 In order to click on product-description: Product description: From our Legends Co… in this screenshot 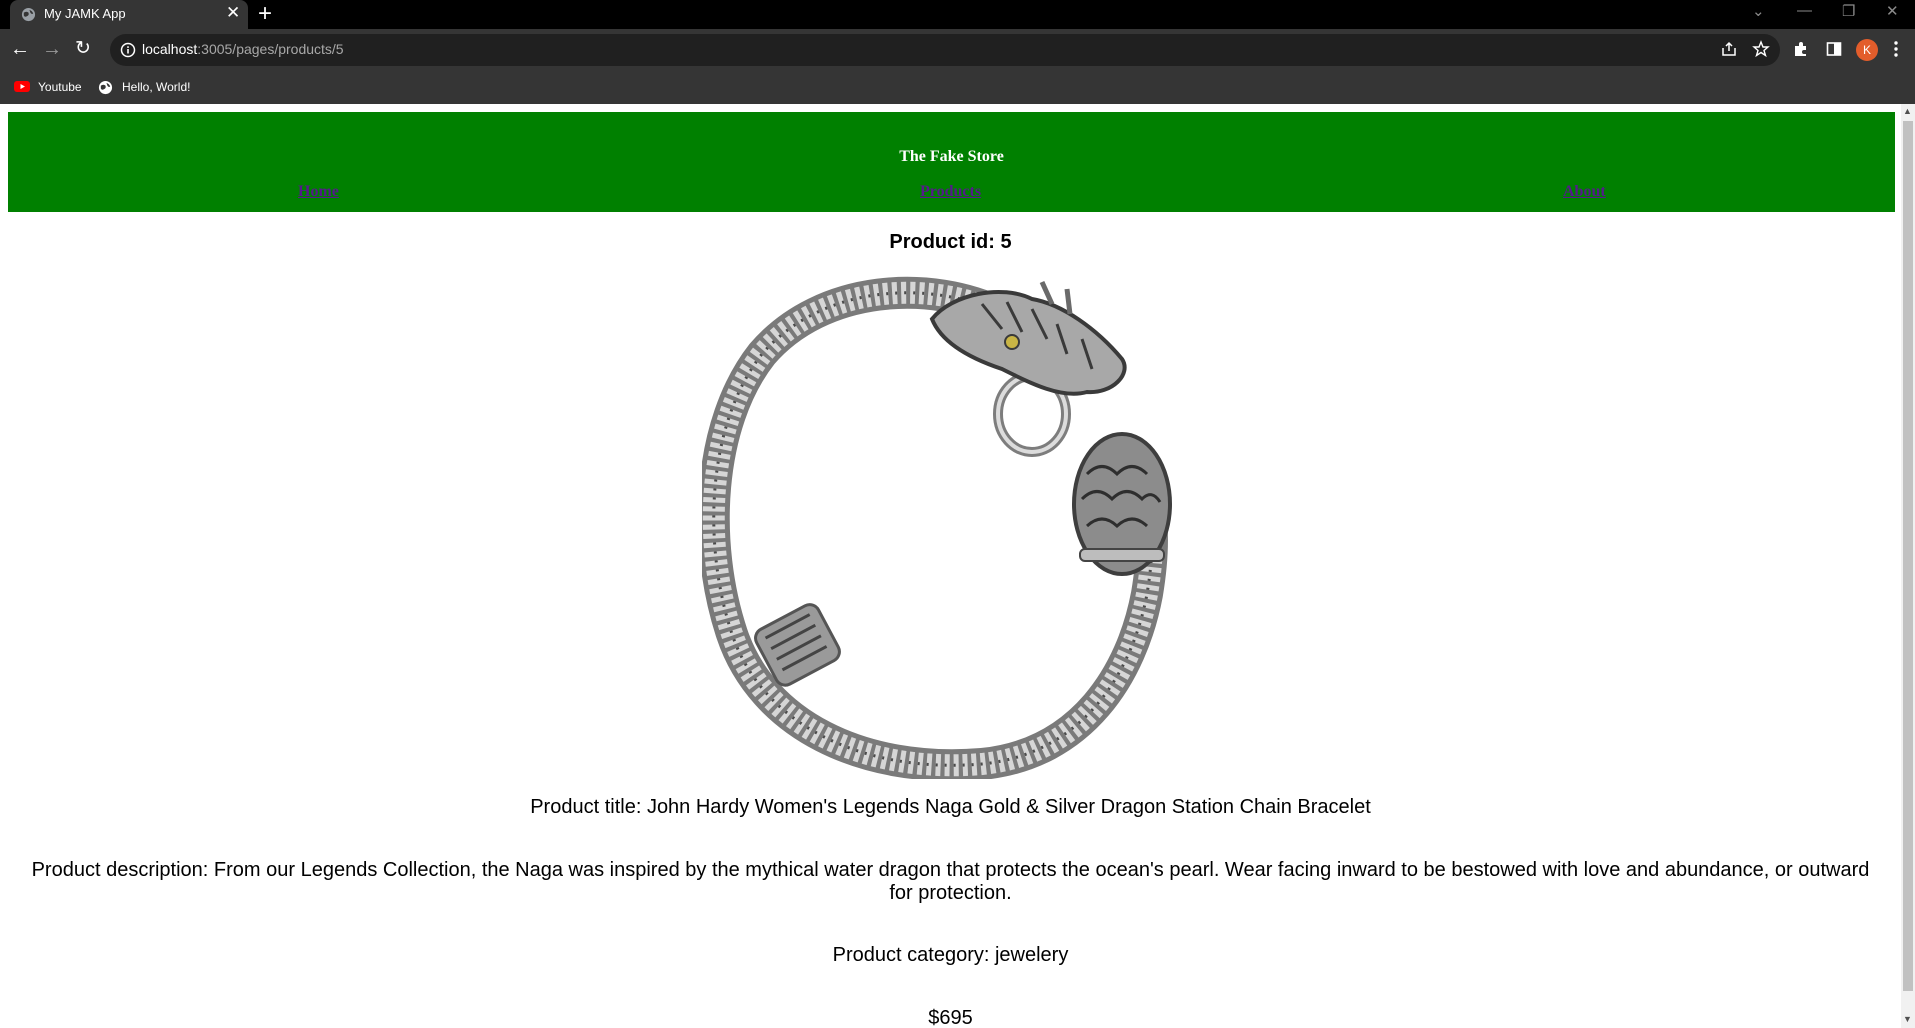, I will do `click(950, 881)`.